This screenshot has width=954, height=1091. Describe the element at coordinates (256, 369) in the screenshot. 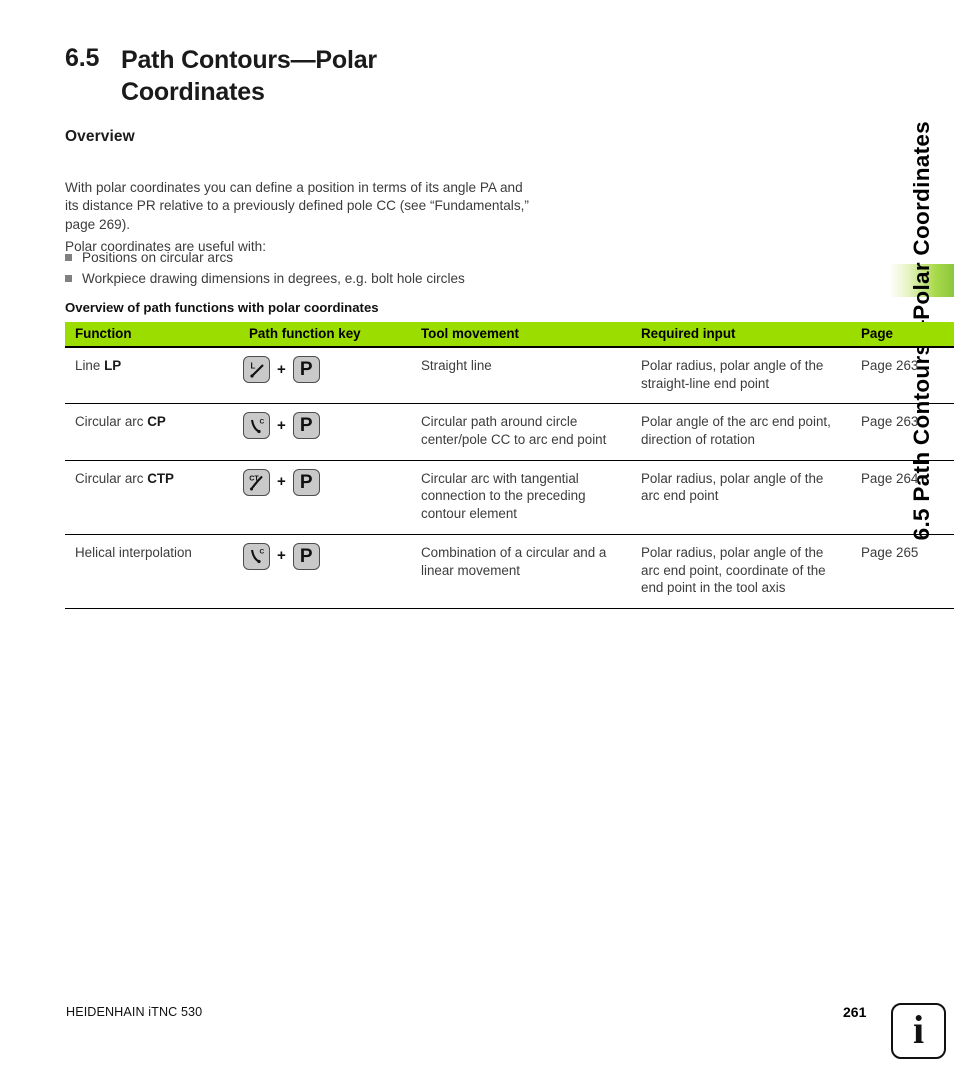

I see `line-path-key-icon: L` at that location.